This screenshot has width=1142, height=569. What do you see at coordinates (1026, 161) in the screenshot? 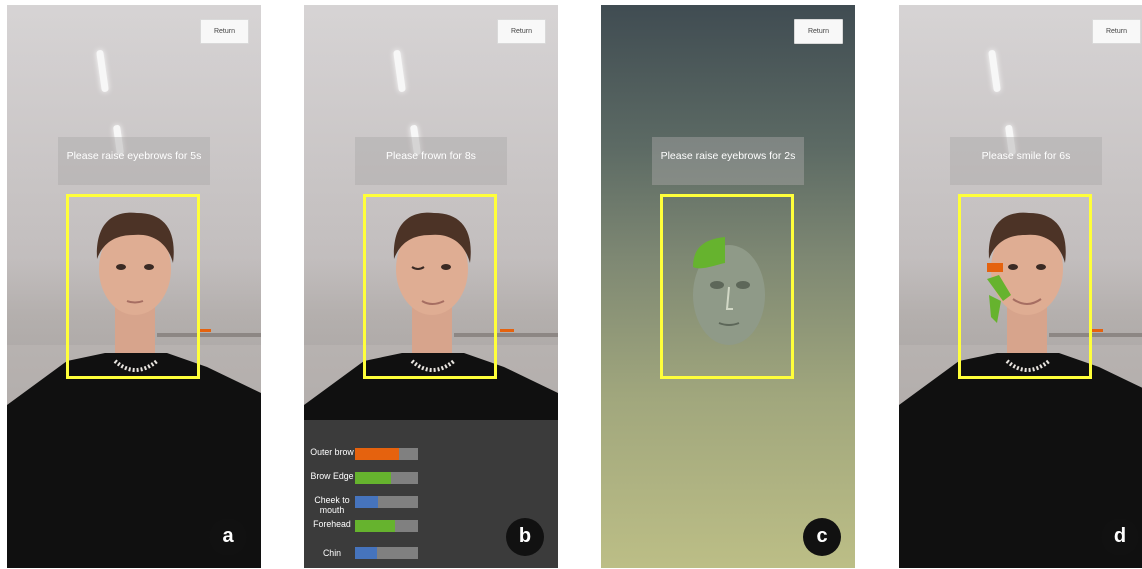
I see `instruction-prompt: Please smile for 6s` at bounding box center [1026, 161].